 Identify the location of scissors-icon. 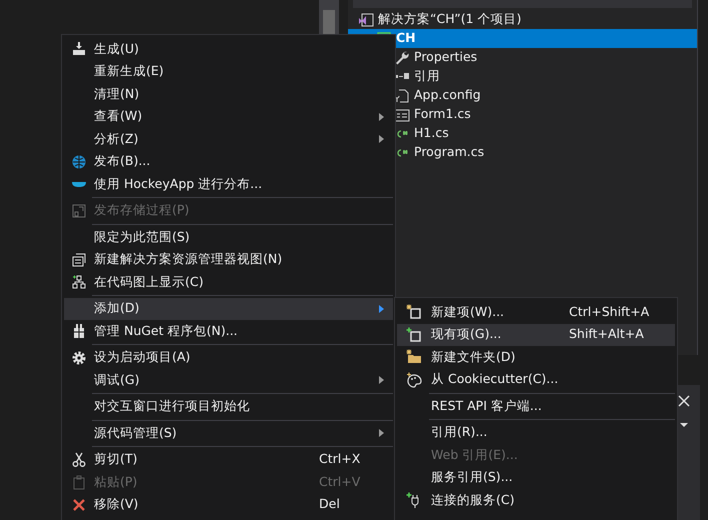
(79, 460).